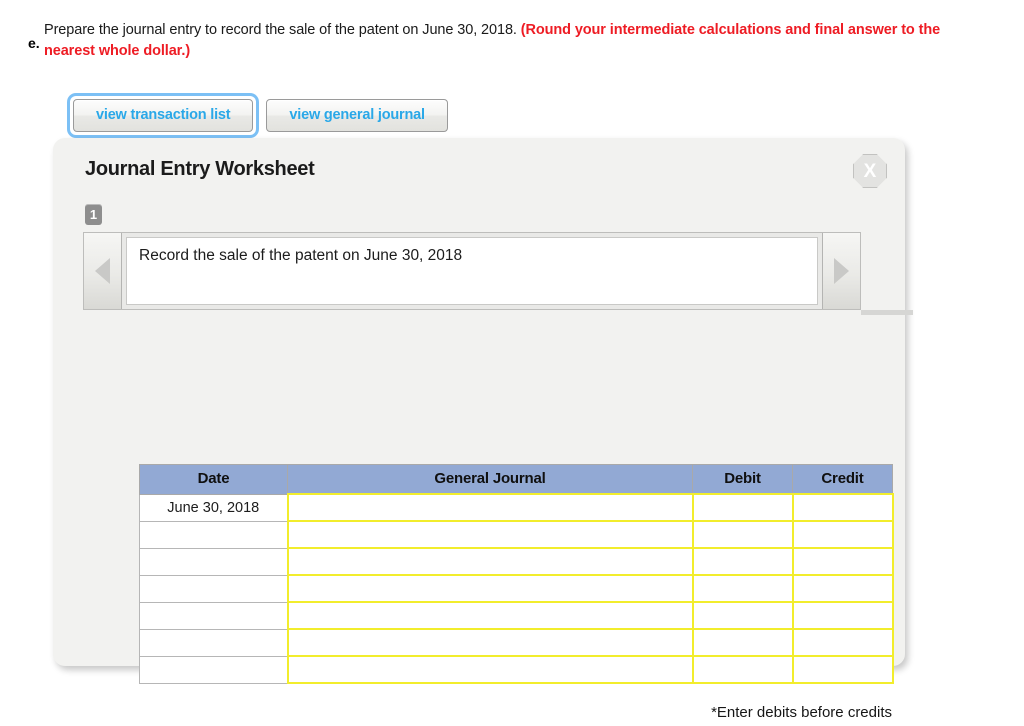 The width and height of the screenshot is (1024, 726). I want to click on chevron-right-icon, so click(841, 271).